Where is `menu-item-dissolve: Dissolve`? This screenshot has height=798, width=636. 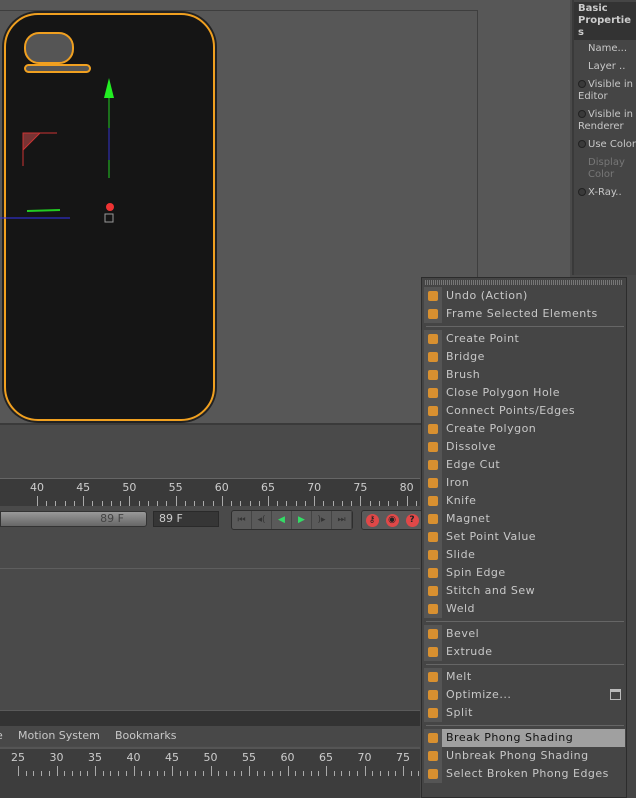
menu-item-dissolve: Dissolve is located at coordinates (524, 447).